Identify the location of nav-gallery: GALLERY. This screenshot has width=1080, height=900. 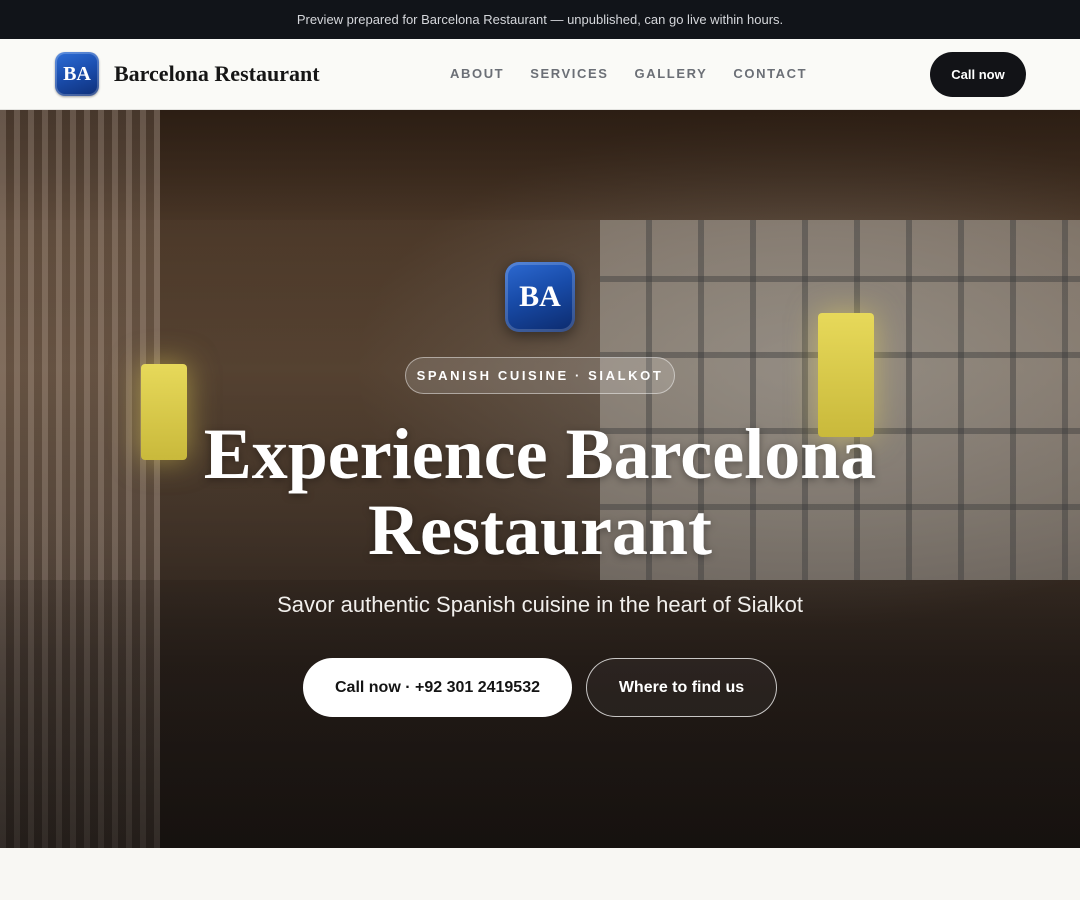
(671, 73).